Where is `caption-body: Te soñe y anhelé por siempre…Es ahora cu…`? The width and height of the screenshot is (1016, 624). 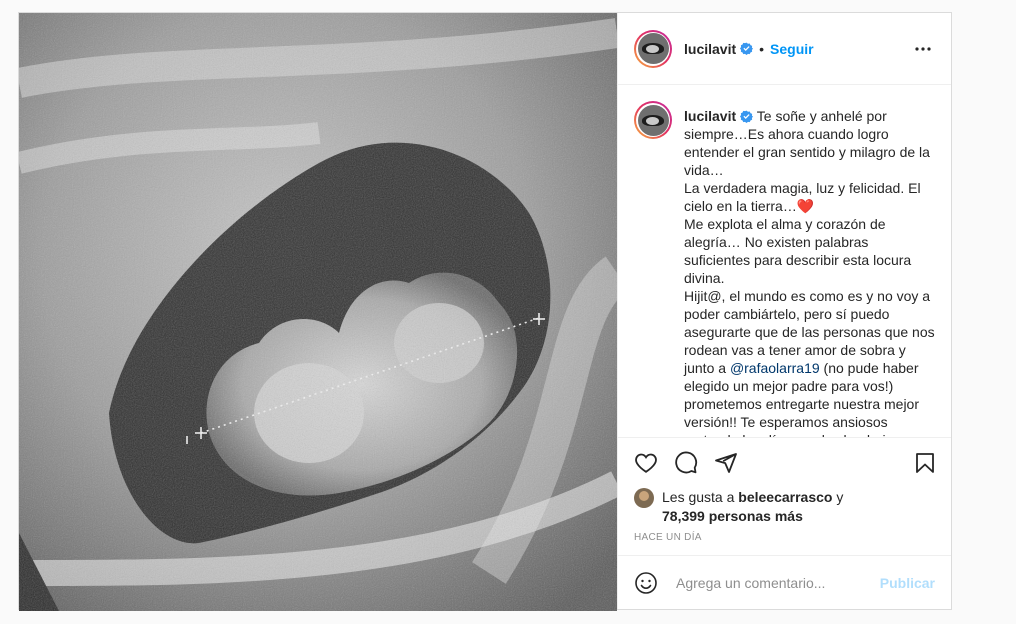
caption-body: Te soñe y anhelé por siempre…Es ahora cu… is located at coordinates (809, 242).